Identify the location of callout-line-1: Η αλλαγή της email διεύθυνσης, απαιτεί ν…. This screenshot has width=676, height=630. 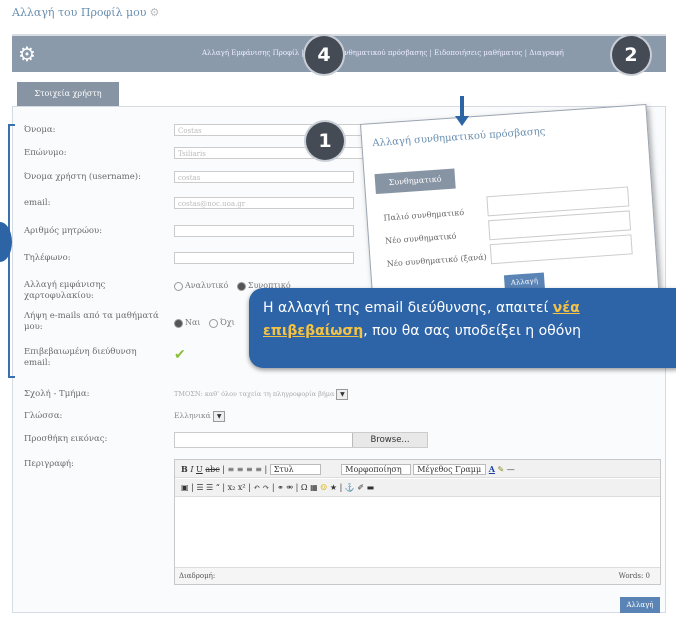
(421, 308).